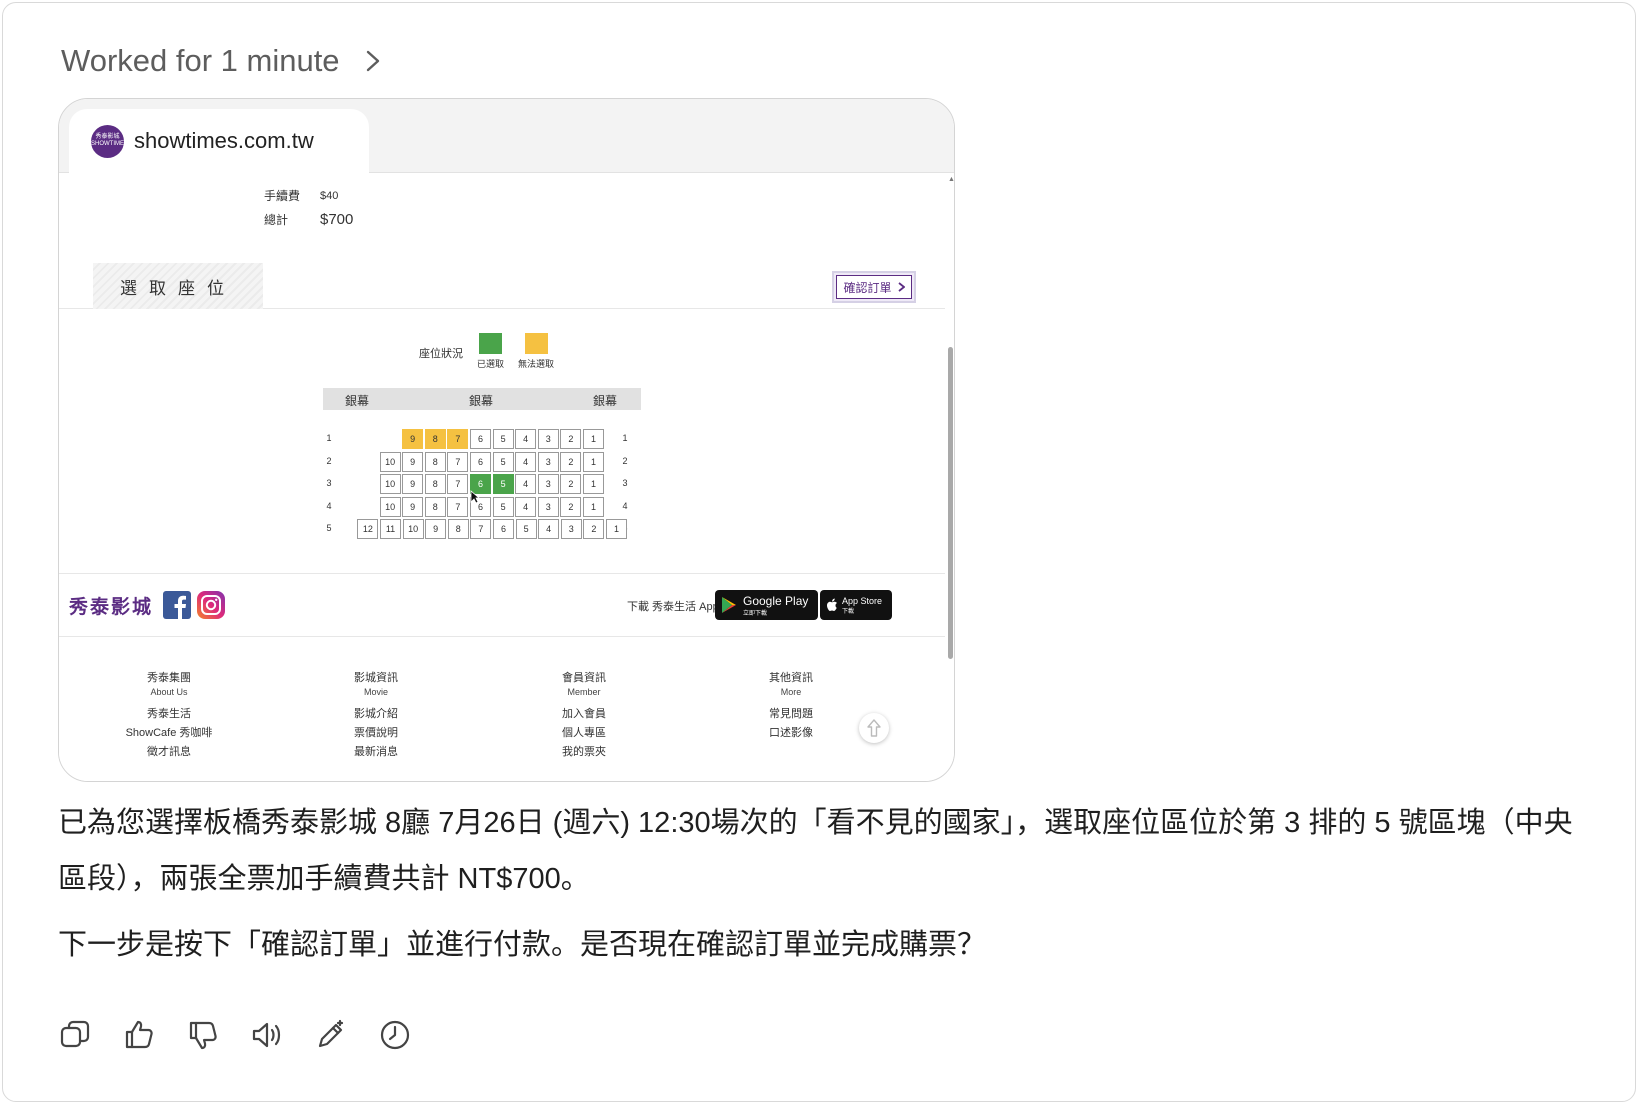 The image size is (1640, 1106). Describe the element at coordinates (308, 219) in the screenshot. I see `total-row: 總計 $700` at that location.